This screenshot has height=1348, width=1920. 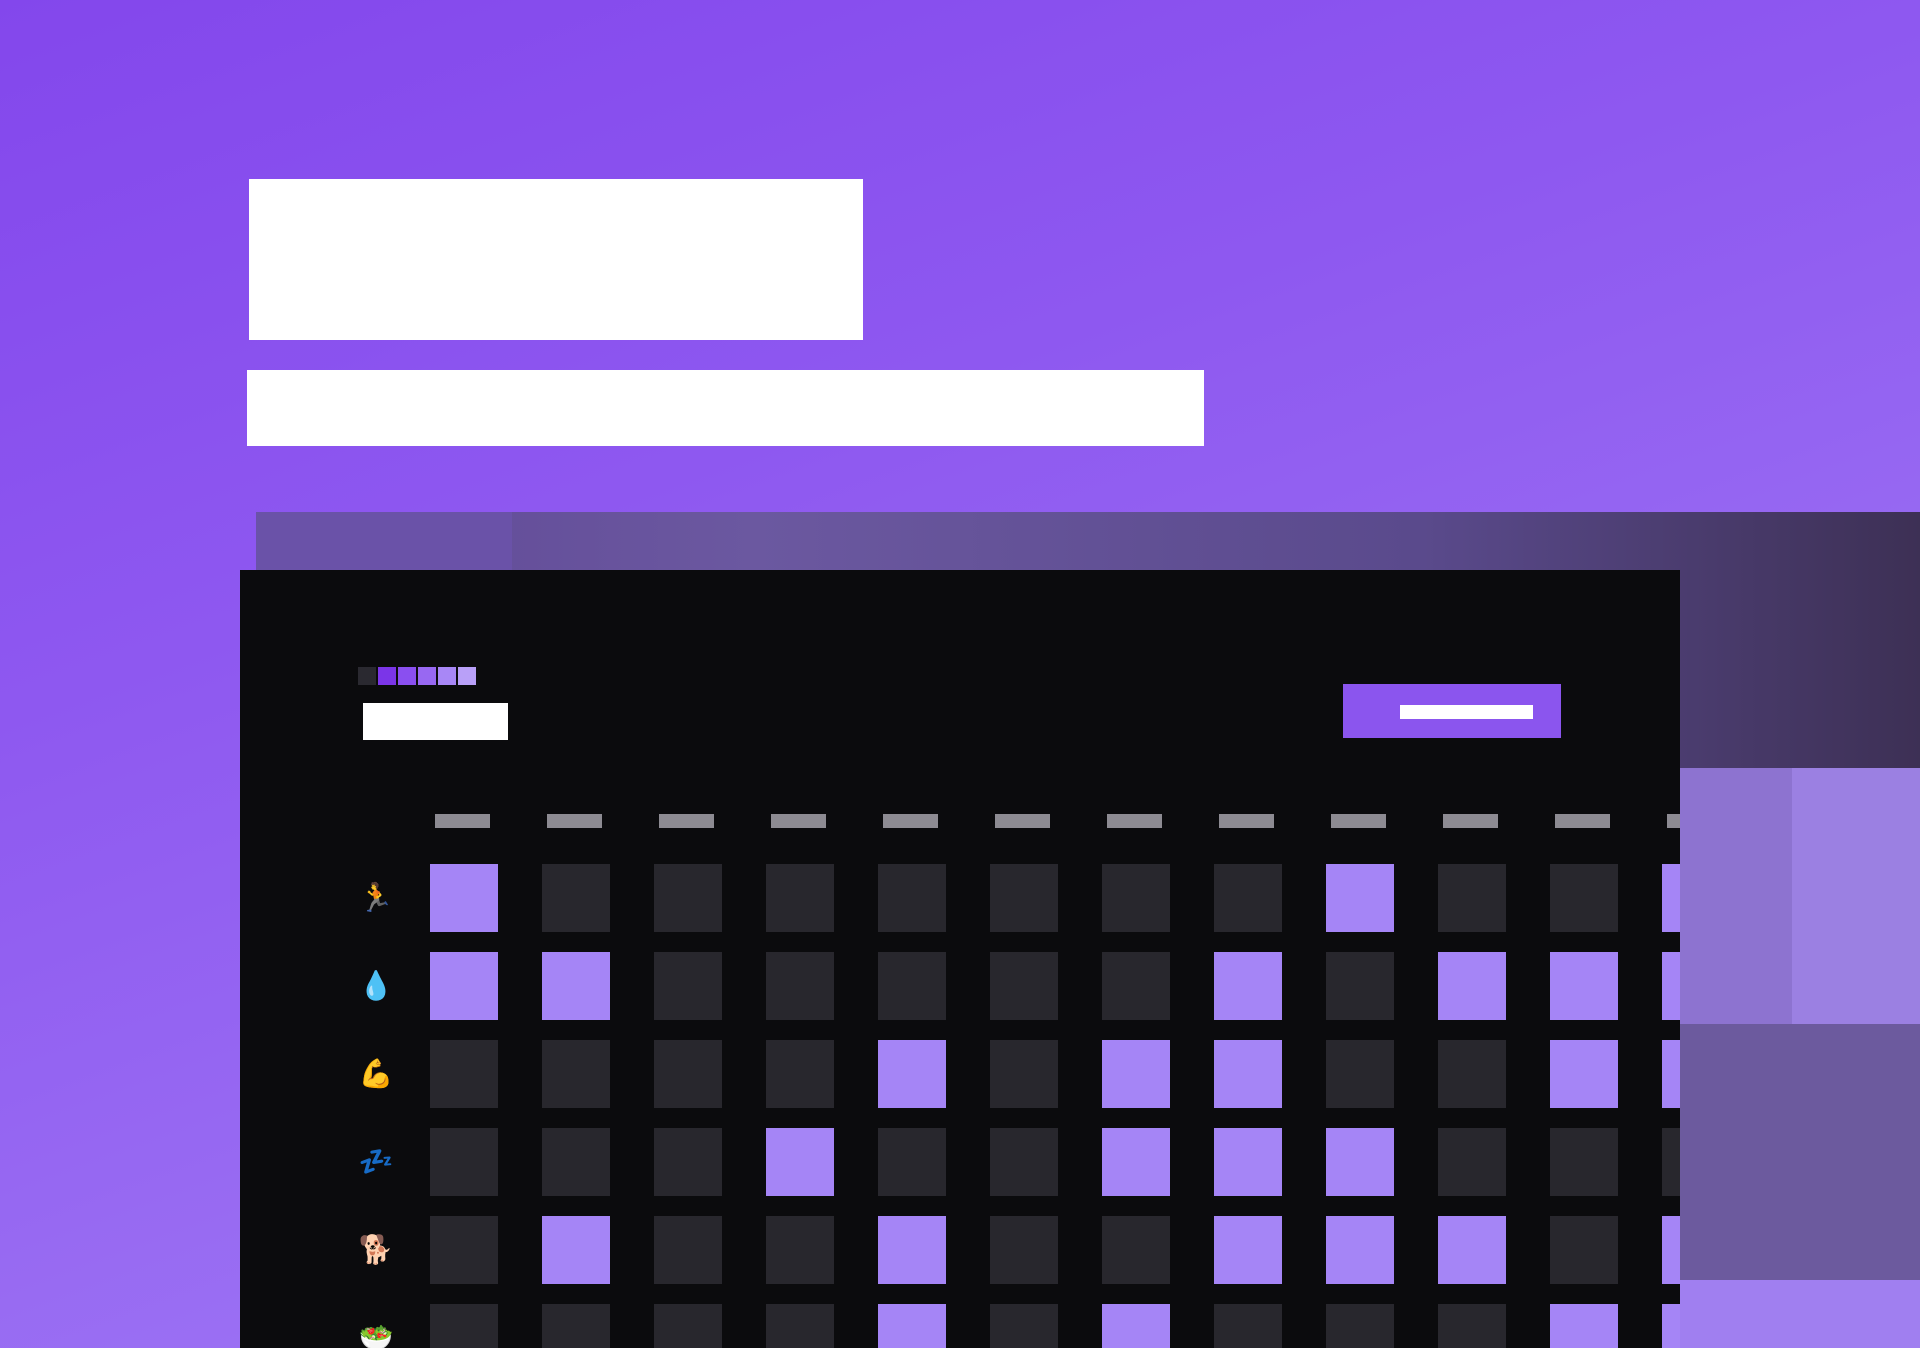 I want to click on month-label, so click(x=435, y=721).